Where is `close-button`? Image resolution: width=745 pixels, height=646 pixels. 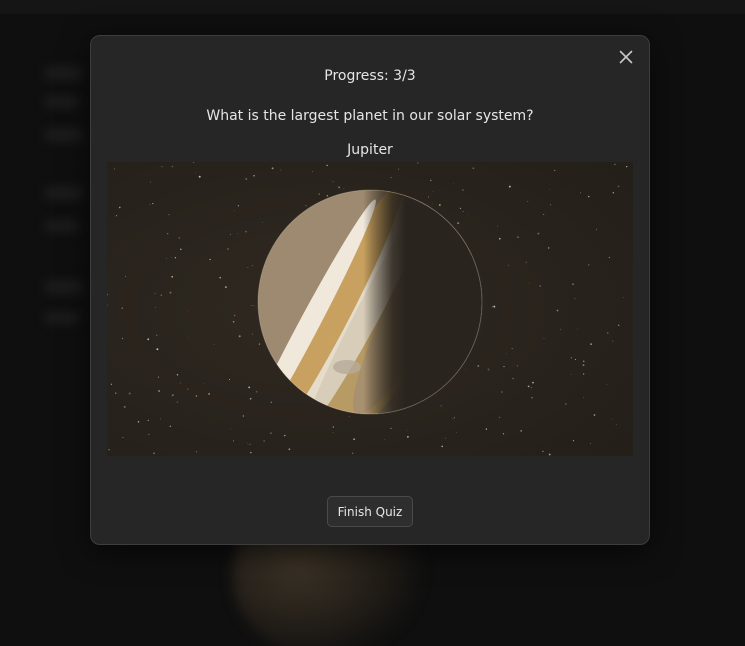
close-button is located at coordinates (626, 57).